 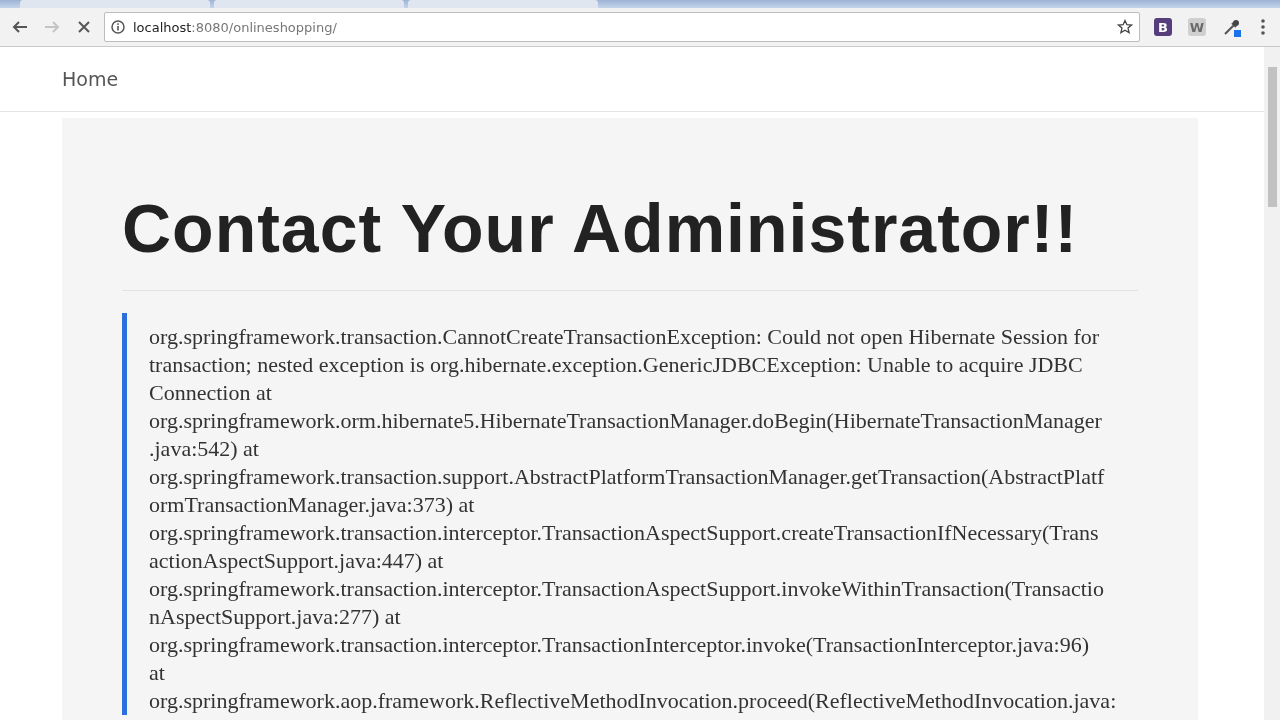 What do you see at coordinates (162, 27) in the screenshot?
I see `url-host: localhost` at bounding box center [162, 27].